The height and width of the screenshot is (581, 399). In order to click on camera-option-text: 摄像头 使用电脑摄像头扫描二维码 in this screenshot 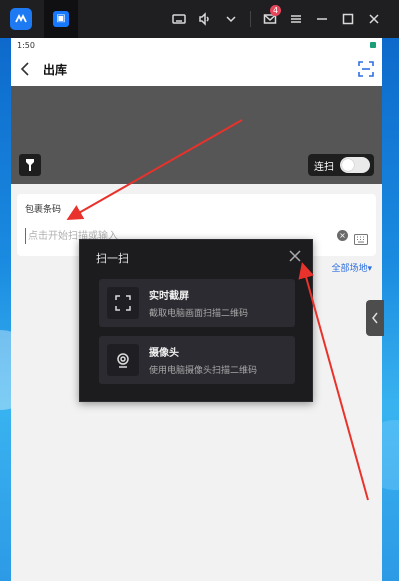, I will do `click(203, 360)`.